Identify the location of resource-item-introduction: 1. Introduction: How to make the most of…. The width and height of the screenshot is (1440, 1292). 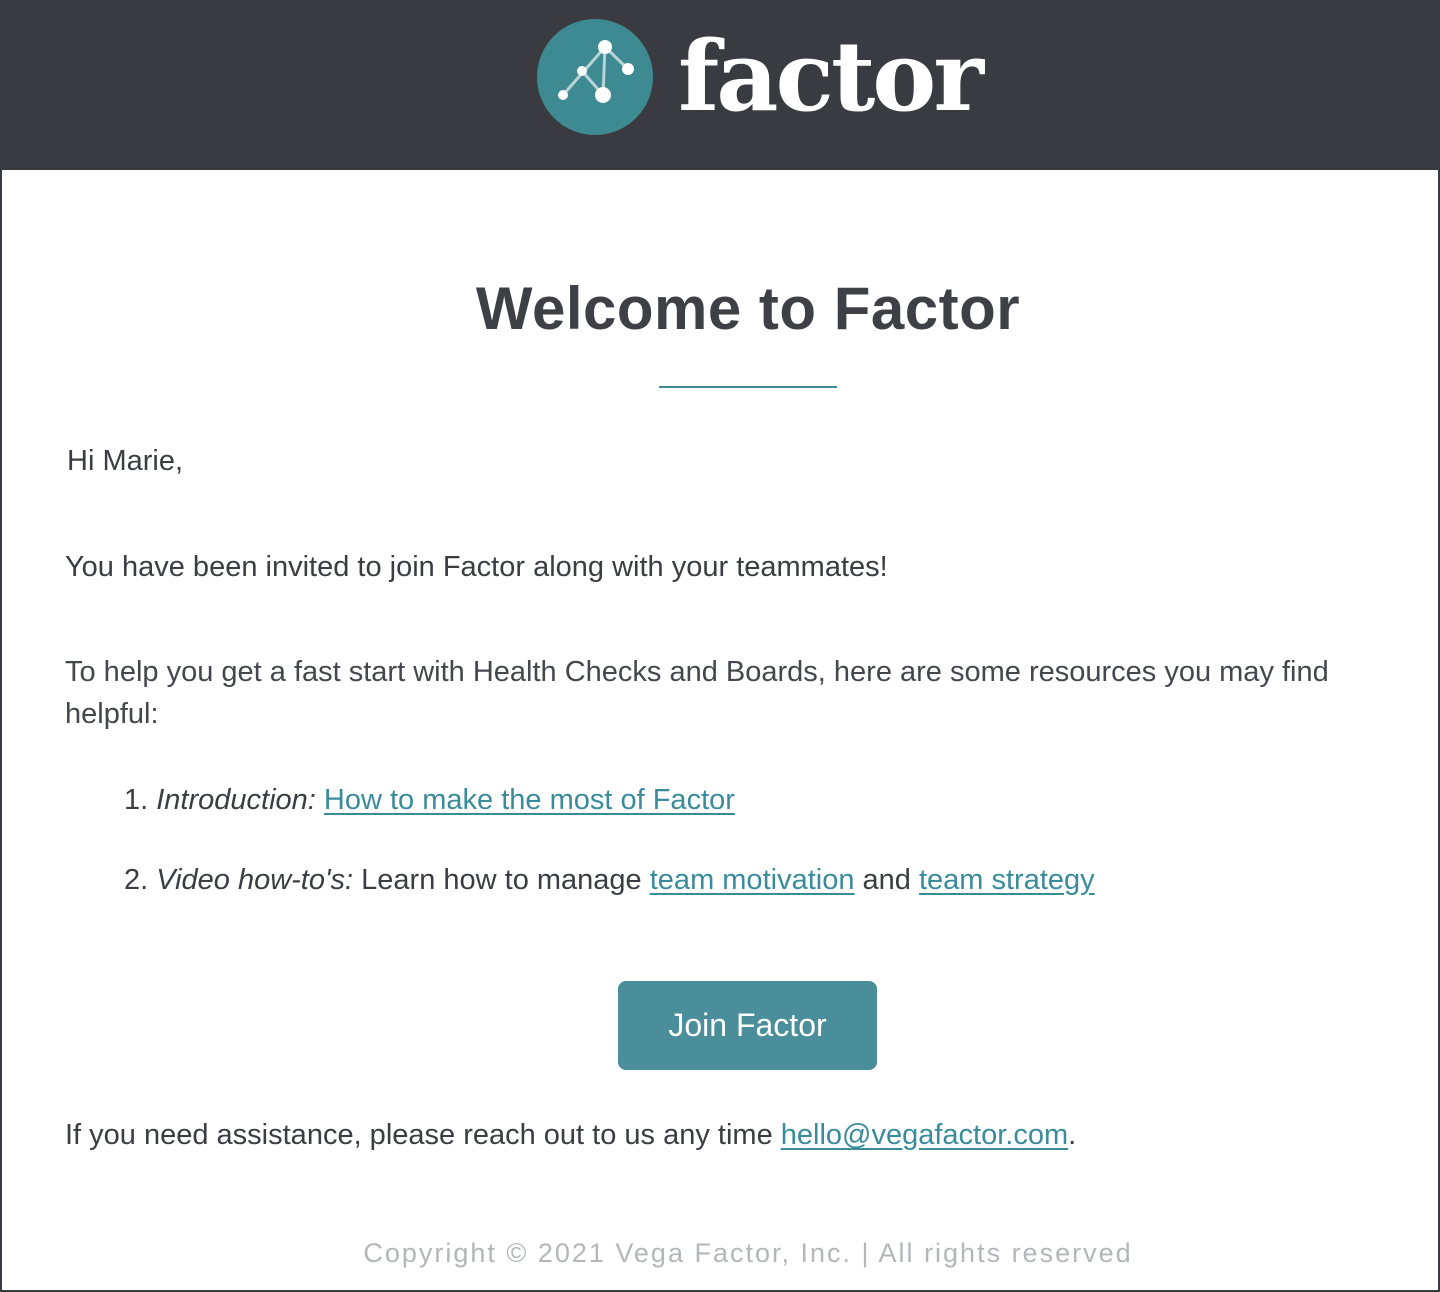
(429, 800).